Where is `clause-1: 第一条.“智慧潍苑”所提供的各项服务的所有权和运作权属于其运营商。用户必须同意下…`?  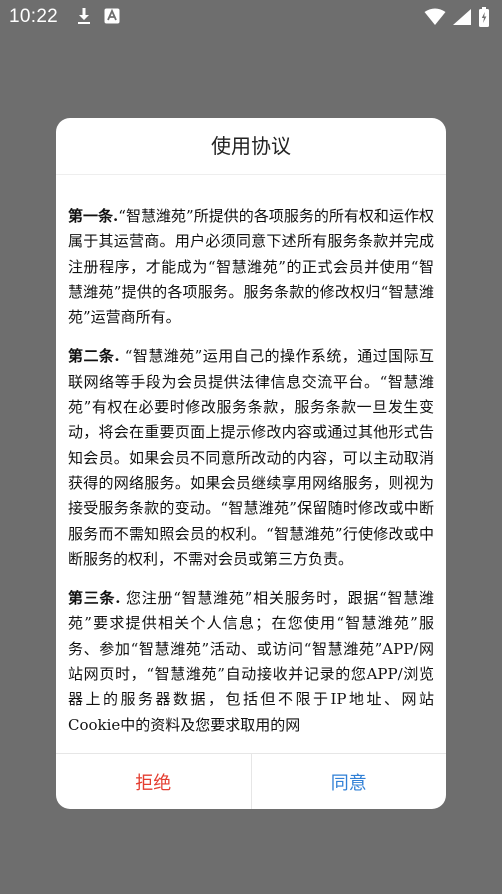 clause-1: 第一条.“智慧潍苑”所提供的各项服务的所有权和运作权属于其运营商。用户必须同意下… is located at coordinates (251, 267).